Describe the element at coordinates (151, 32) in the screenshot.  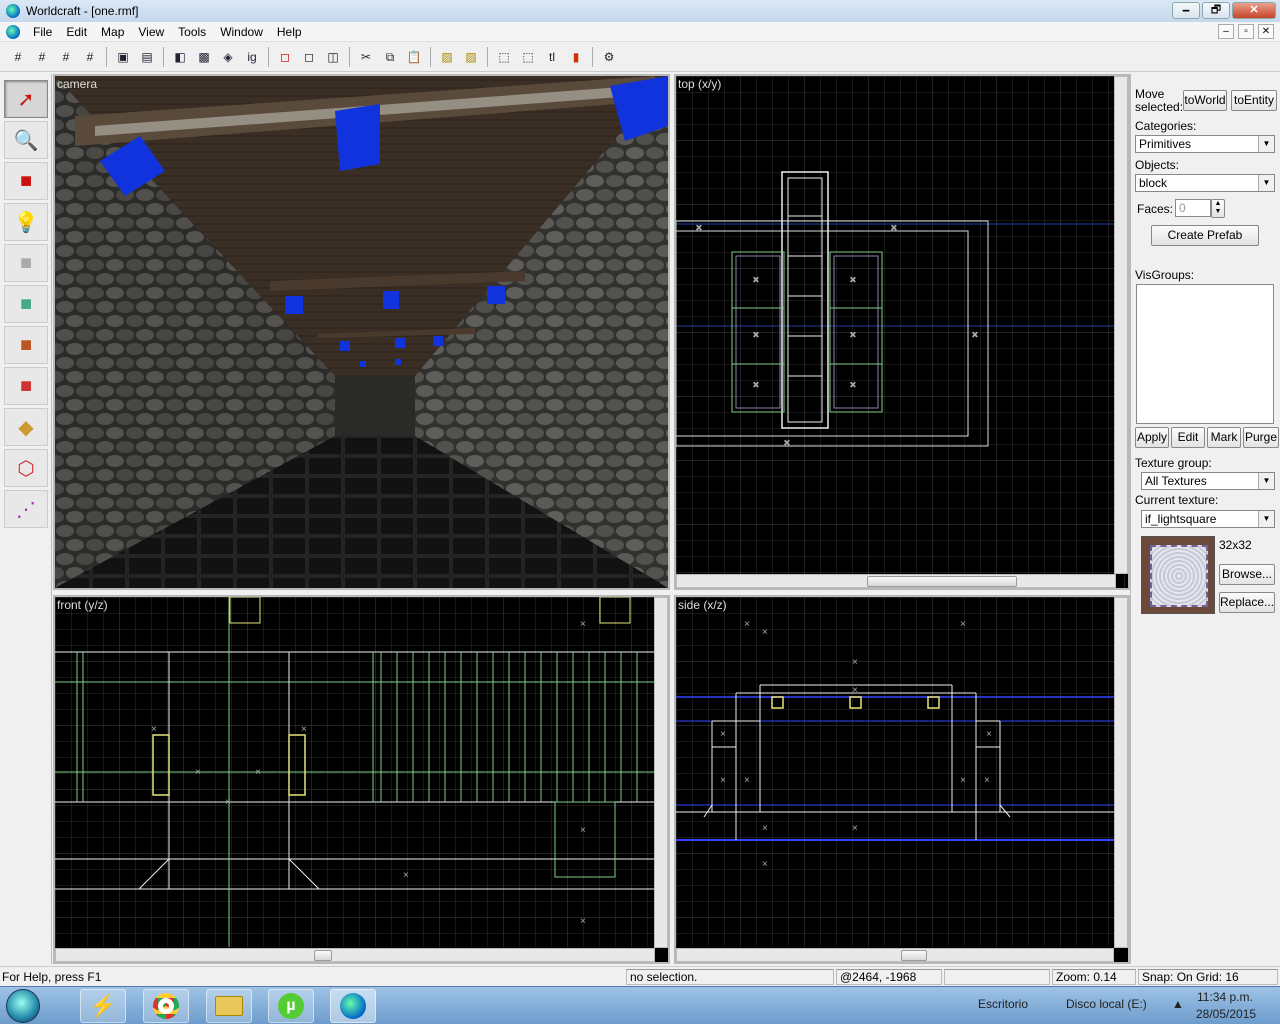
I see `menu-view: View` at that location.